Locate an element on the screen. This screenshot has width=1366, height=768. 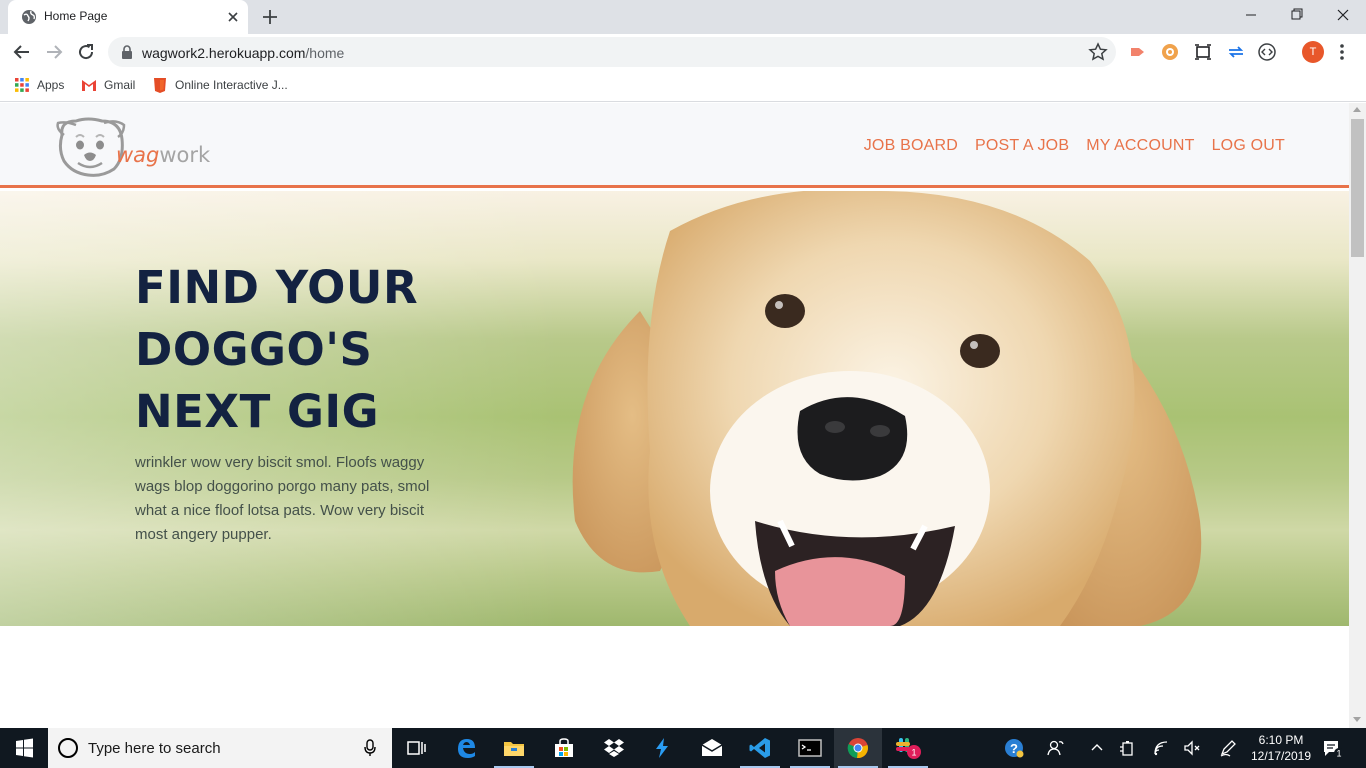
terminal-icon is located at coordinates (810, 748).